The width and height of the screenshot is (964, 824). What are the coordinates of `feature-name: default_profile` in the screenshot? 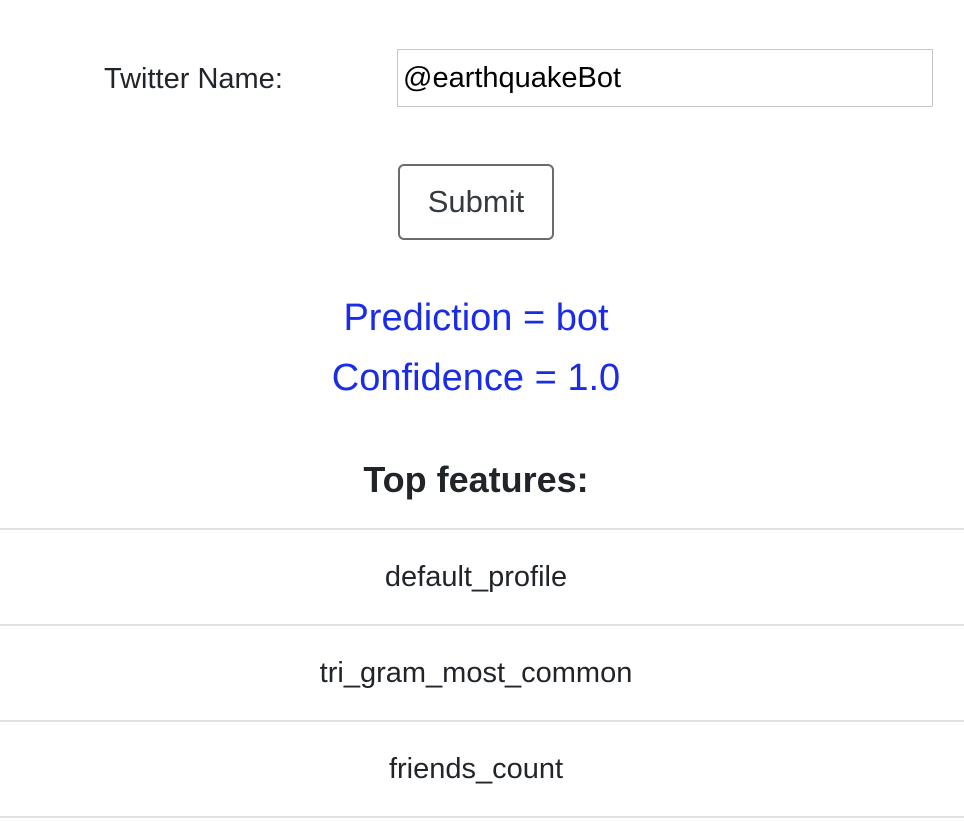 It's located at (476, 576).